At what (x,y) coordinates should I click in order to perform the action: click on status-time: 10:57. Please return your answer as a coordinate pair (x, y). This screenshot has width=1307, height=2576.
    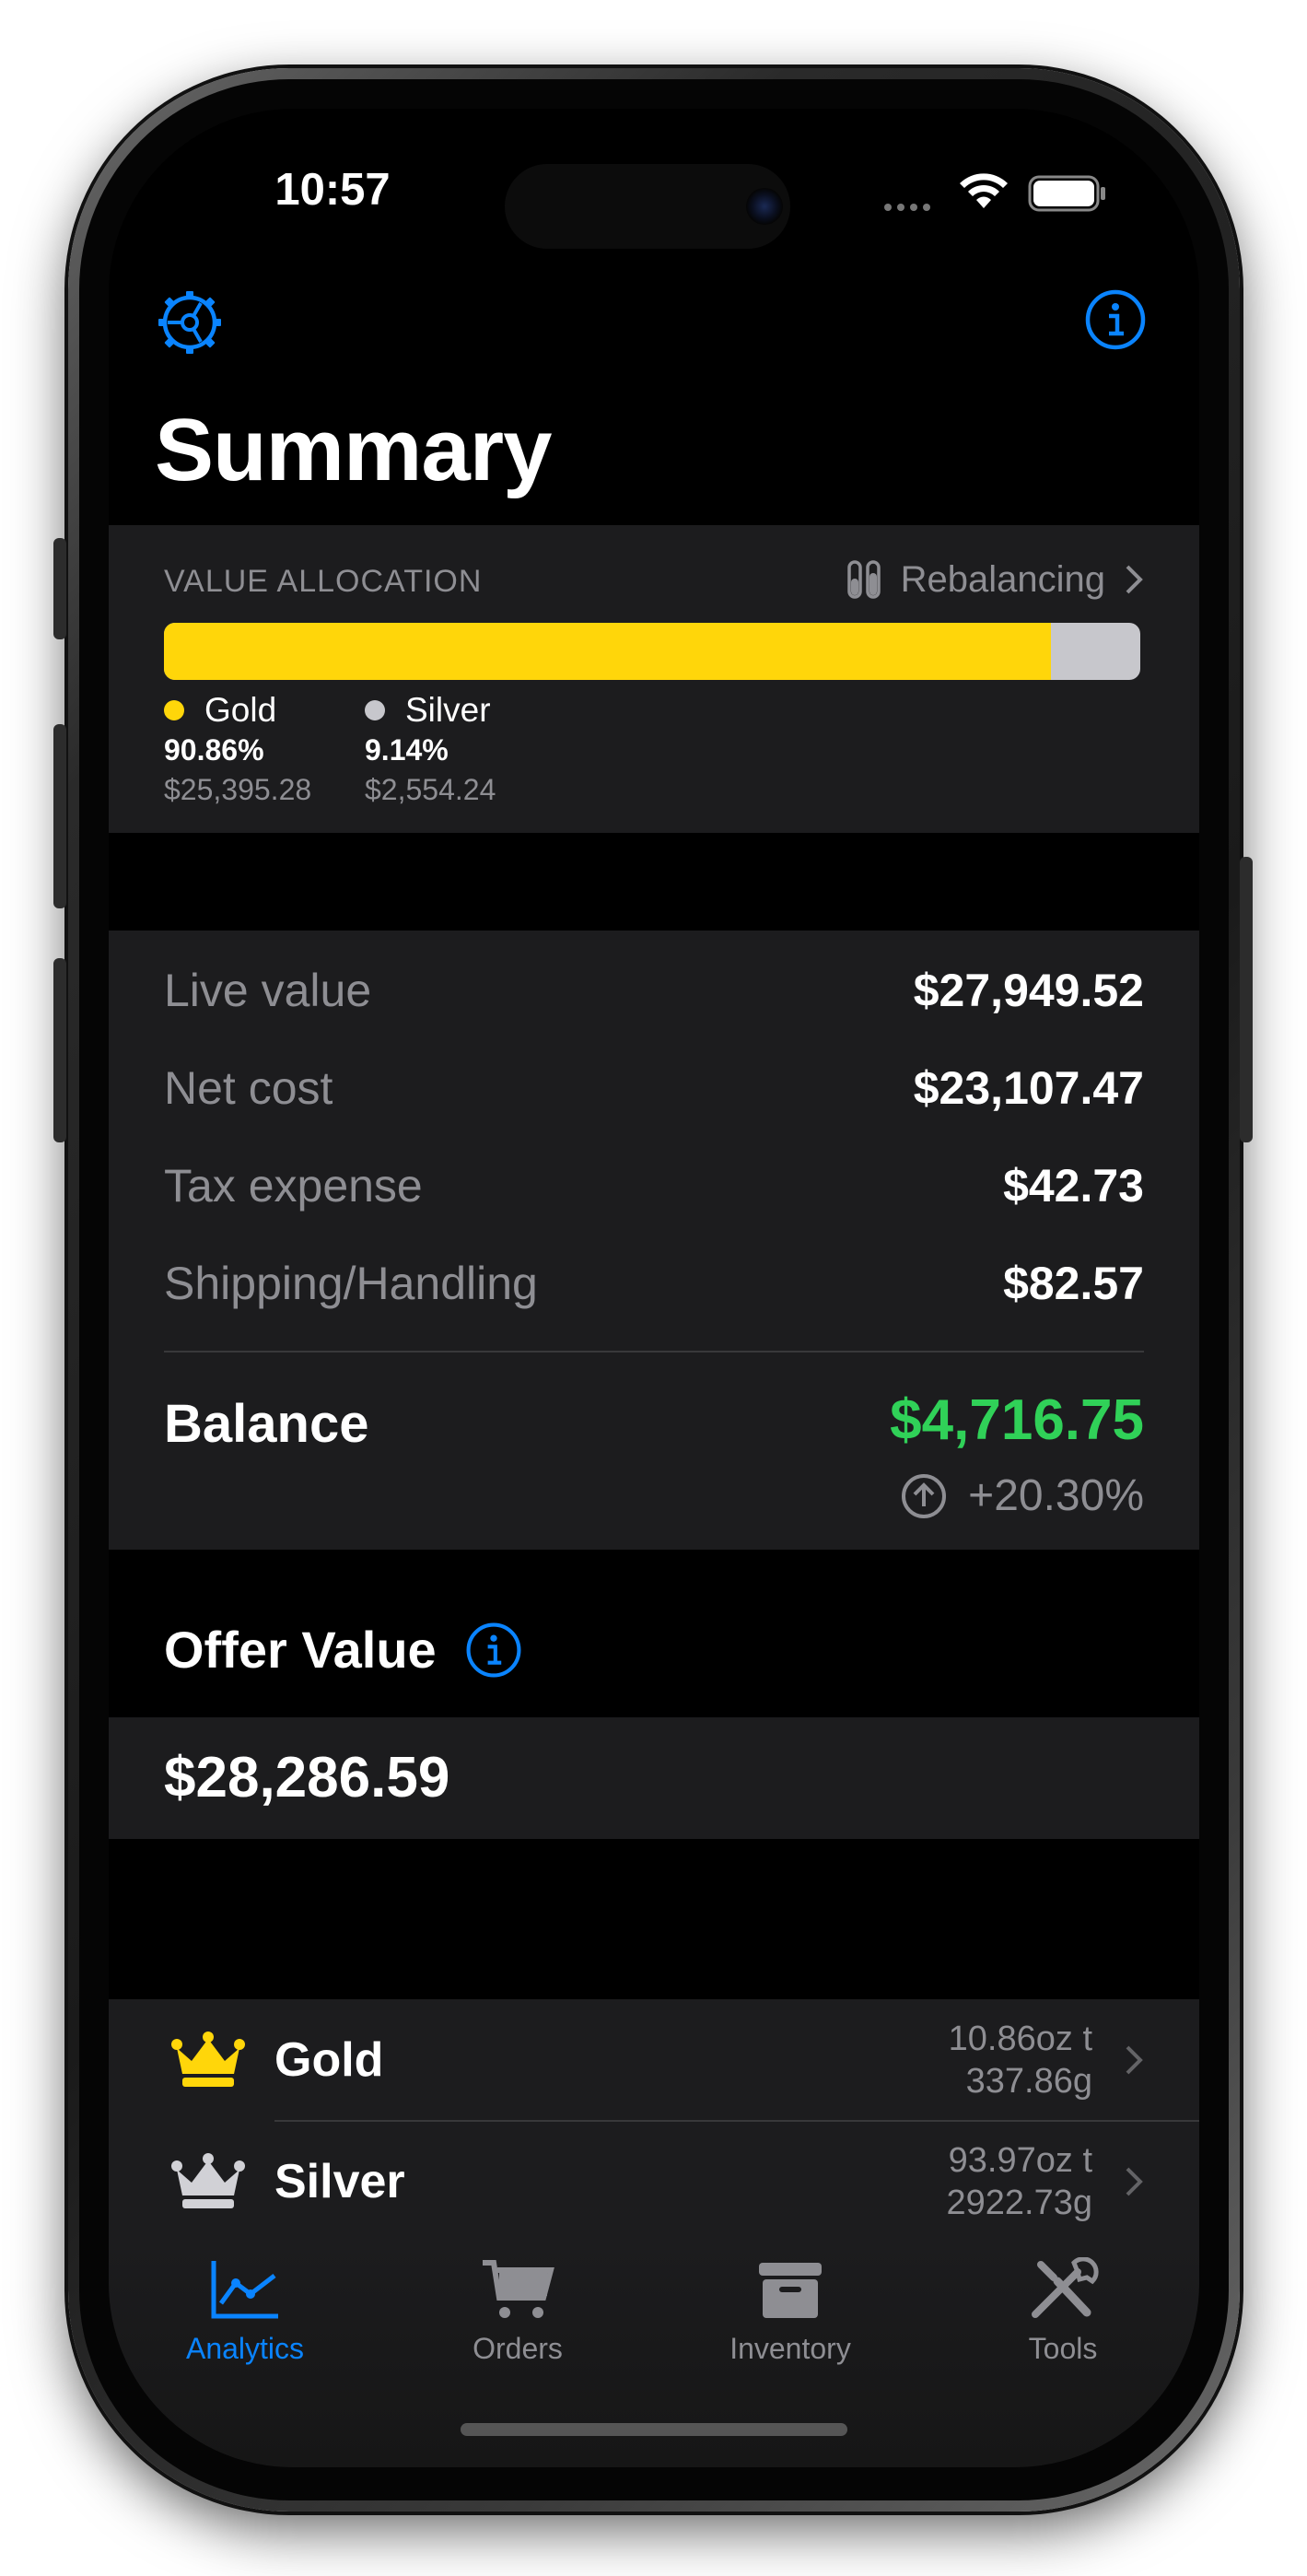
    Looking at the image, I should click on (332, 190).